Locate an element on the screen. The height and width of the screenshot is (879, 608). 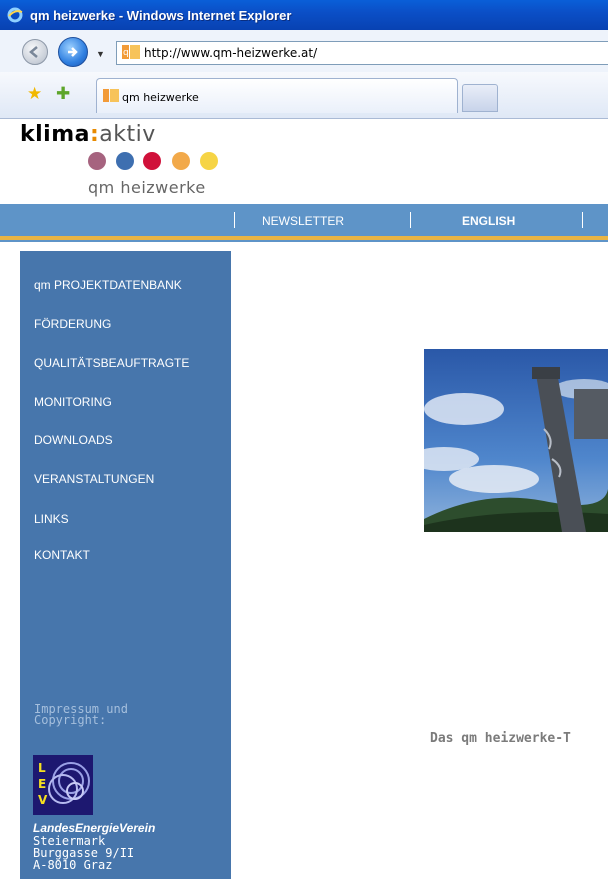
url-text: http://www.qm-heizwerke.at/ is located at coordinates (230, 53).